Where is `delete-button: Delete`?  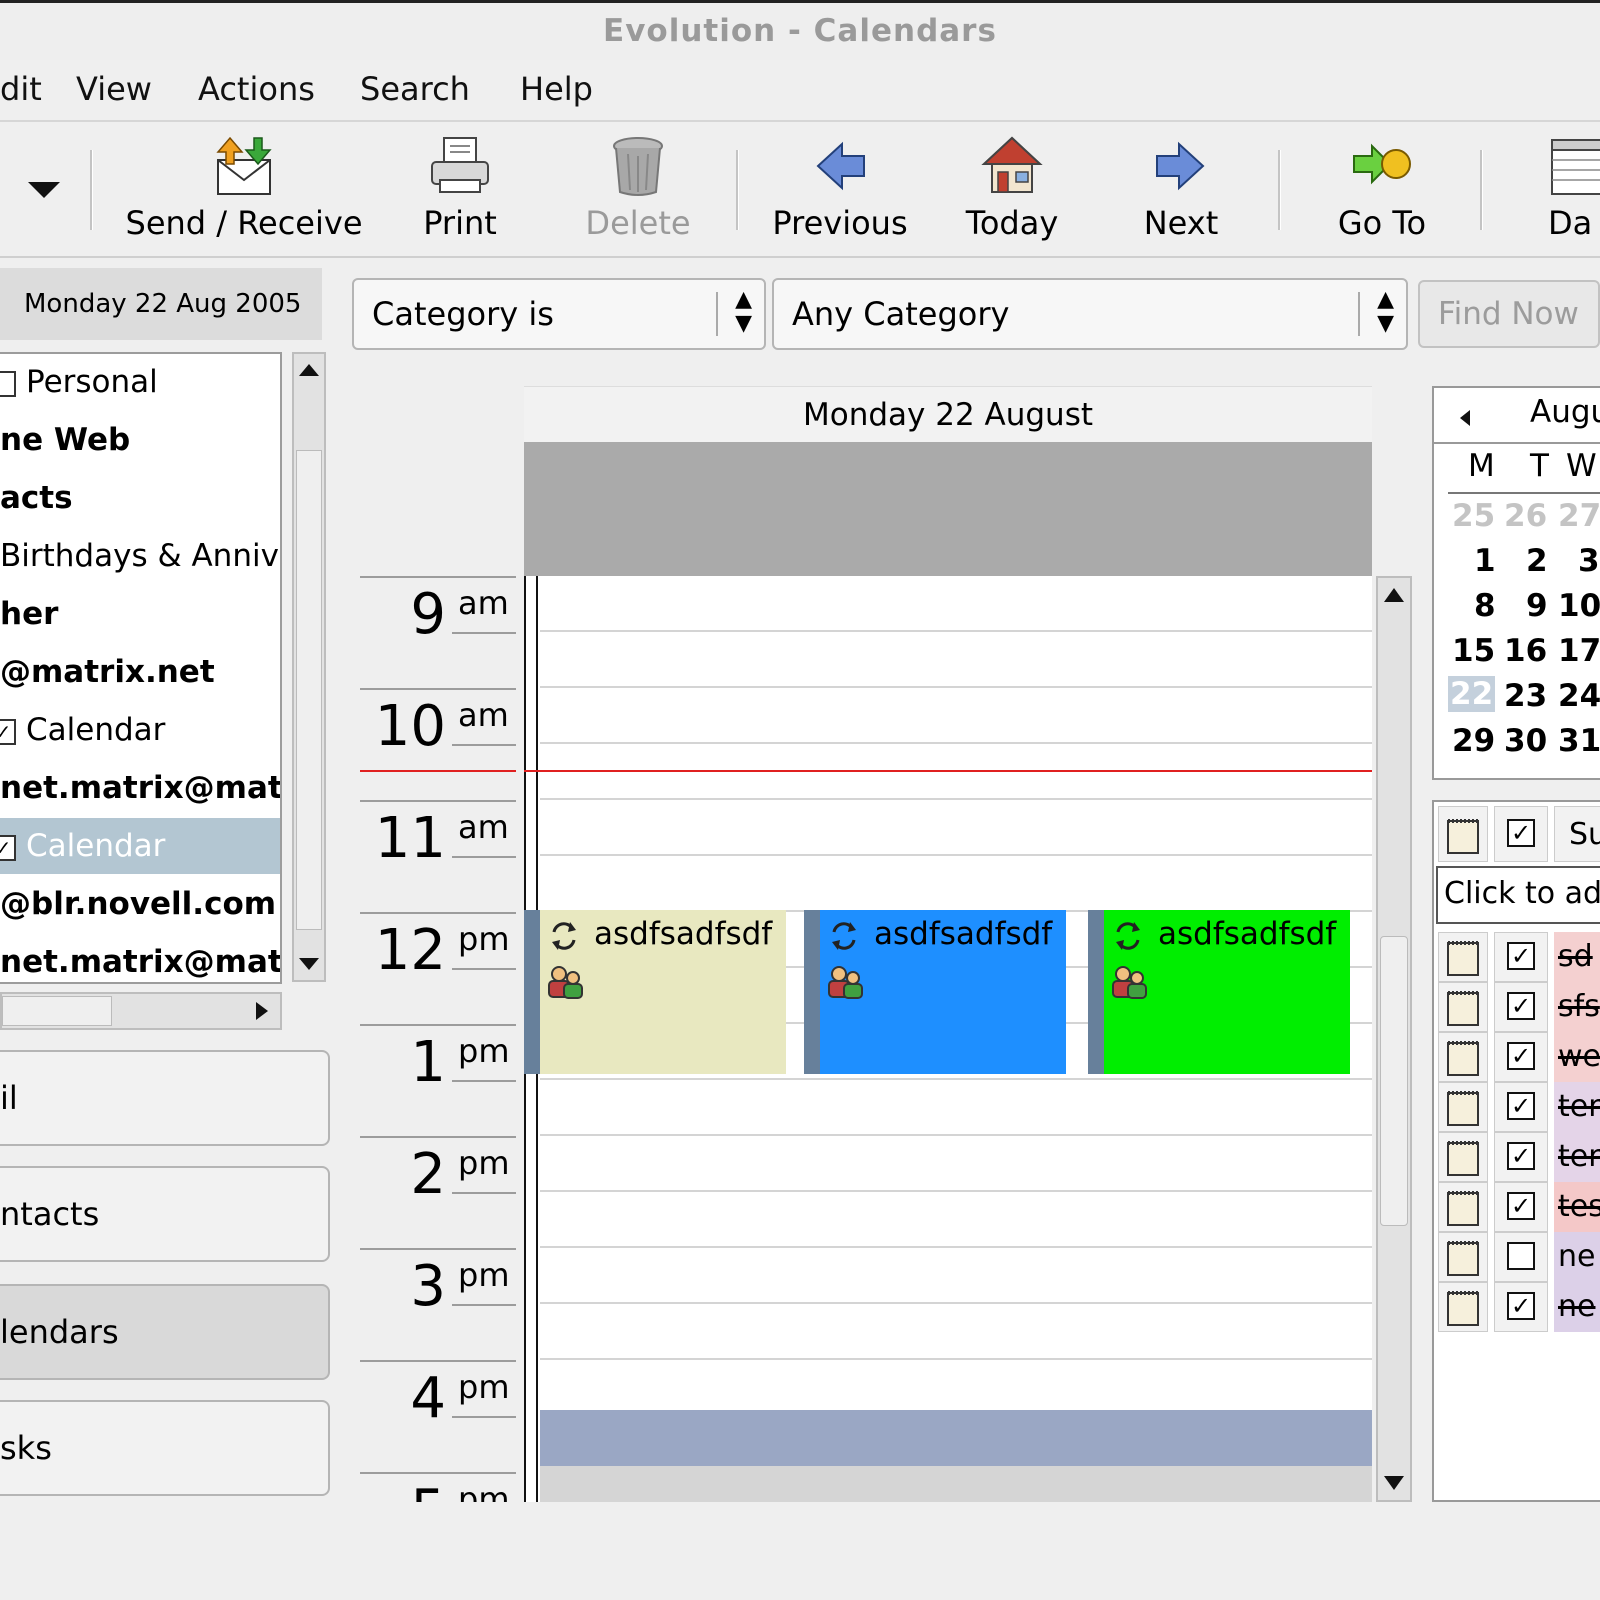
delete-button: Delete is located at coordinates (638, 191).